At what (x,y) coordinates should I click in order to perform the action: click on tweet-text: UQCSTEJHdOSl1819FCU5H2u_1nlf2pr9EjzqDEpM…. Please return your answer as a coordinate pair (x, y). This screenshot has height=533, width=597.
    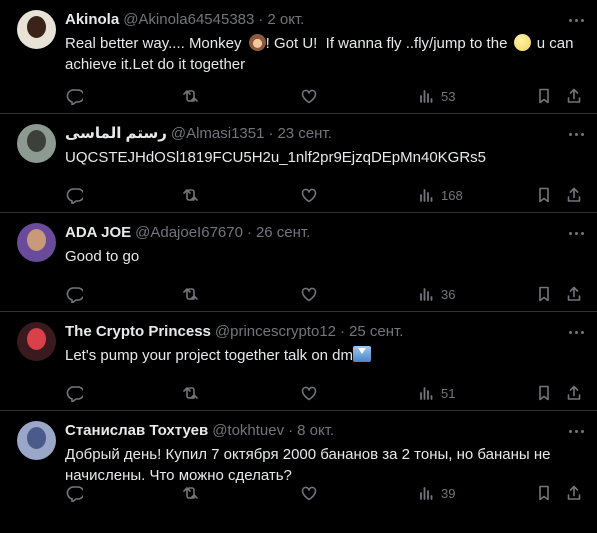
    Looking at the image, I should click on (276, 157).